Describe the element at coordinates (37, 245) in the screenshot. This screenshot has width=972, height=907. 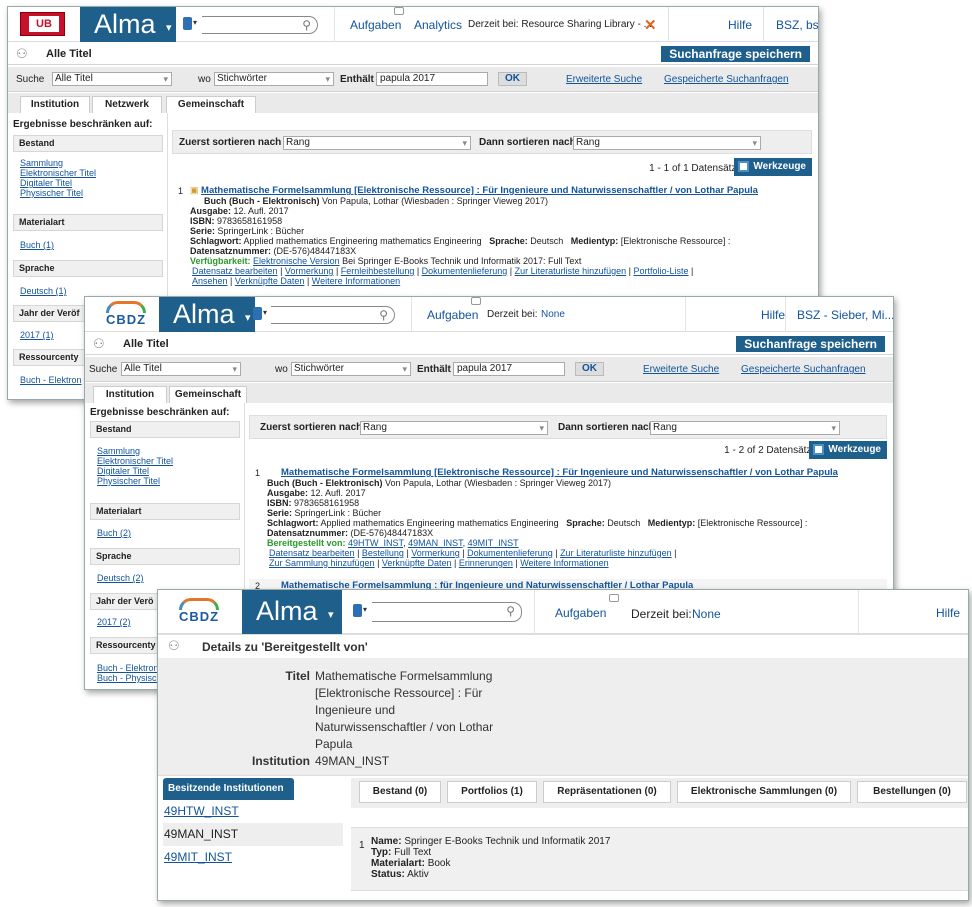
I see `facet-link: Buch (1)` at that location.